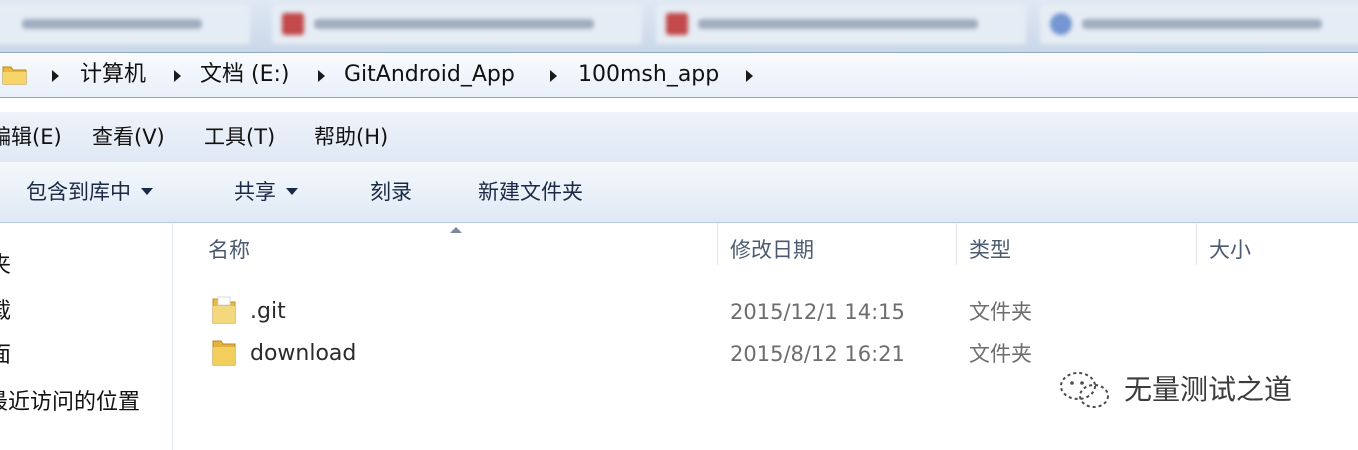 This screenshot has width=1358, height=450. What do you see at coordinates (5, 356) in the screenshot?
I see `nav-item-desktop: 面` at bounding box center [5, 356].